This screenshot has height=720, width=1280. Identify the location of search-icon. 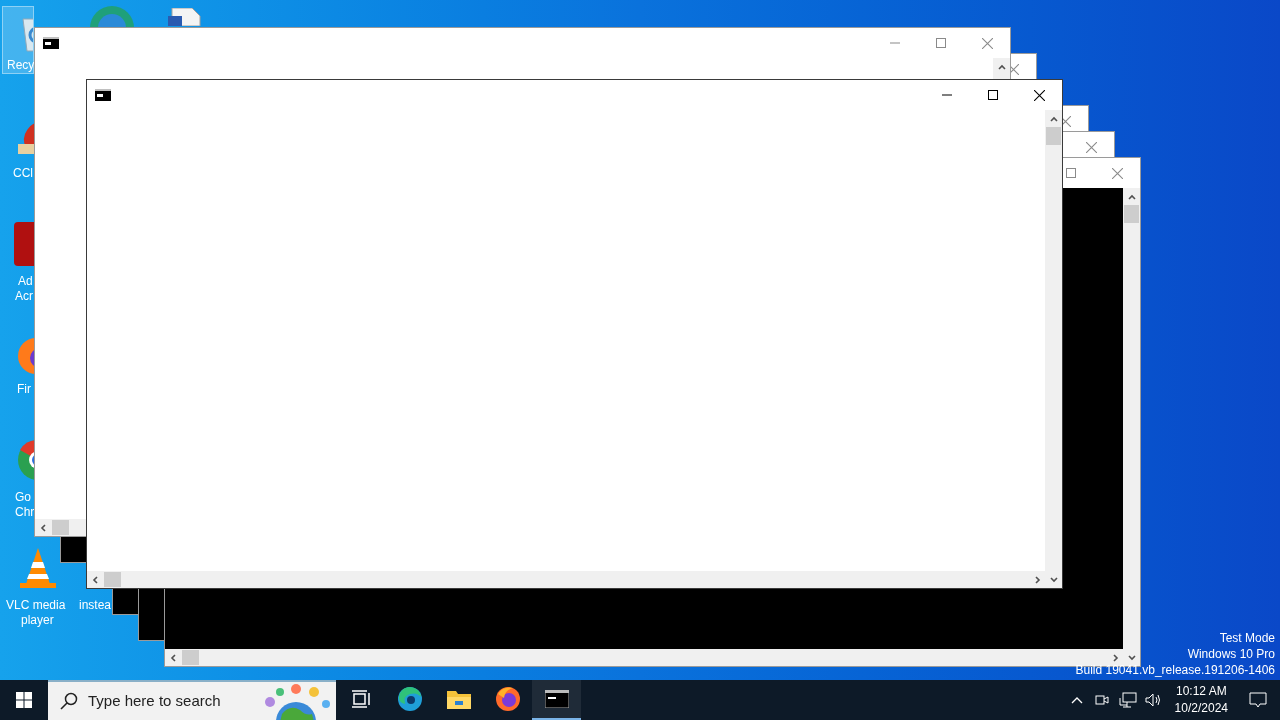
(69, 701).